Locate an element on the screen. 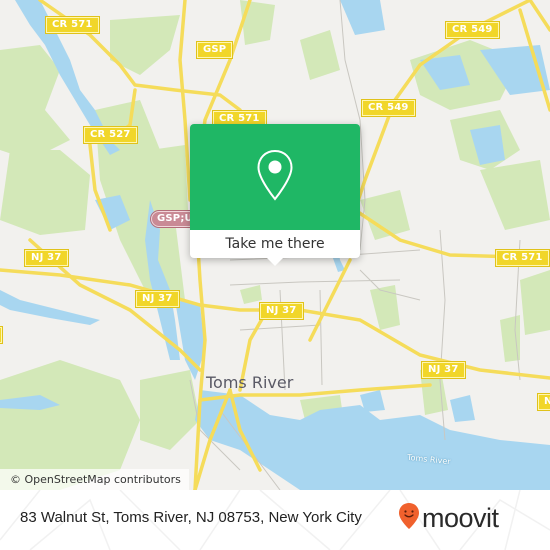 The height and width of the screenshot is (550, 550). moovit-brand-text: moovit is located at coordinates (460, 518).